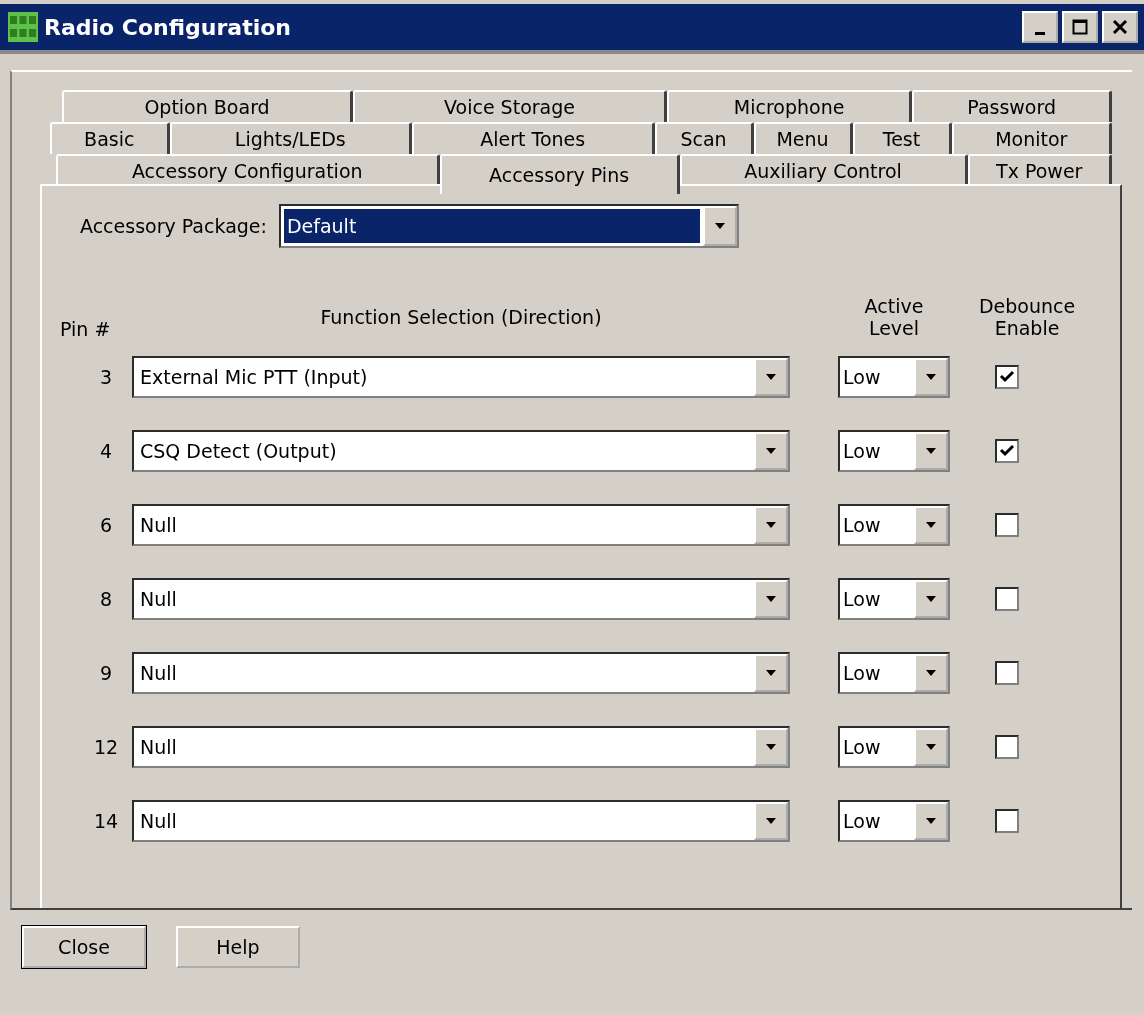  What do you see at coordinates (789, 106) in the screenshot?
I see `tab: Microphone` at bounding box center [789, 106].